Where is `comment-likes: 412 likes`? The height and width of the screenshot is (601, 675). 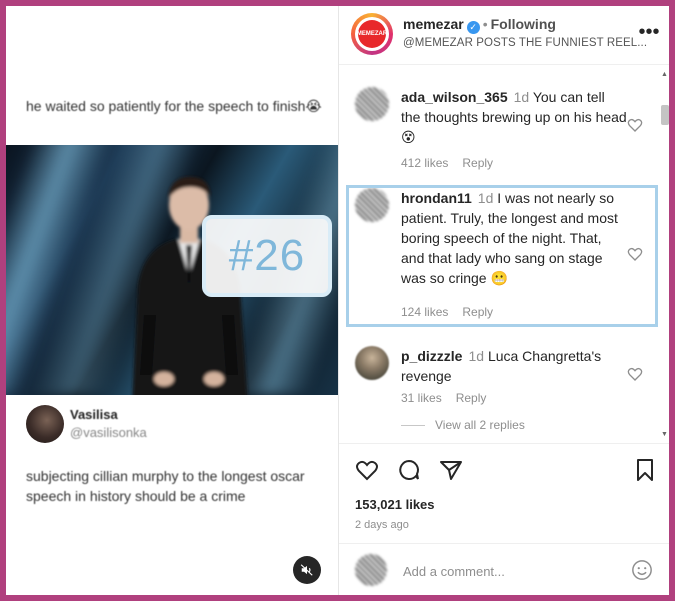
comment-likes: 412 likes is located at coordinates (424, 163).